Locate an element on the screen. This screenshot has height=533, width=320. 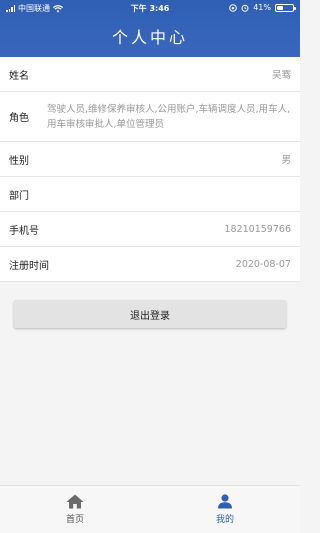
header-bar: 中国联通 下午 3:46 41% 个人中心 is located at coordinates (150, 28).